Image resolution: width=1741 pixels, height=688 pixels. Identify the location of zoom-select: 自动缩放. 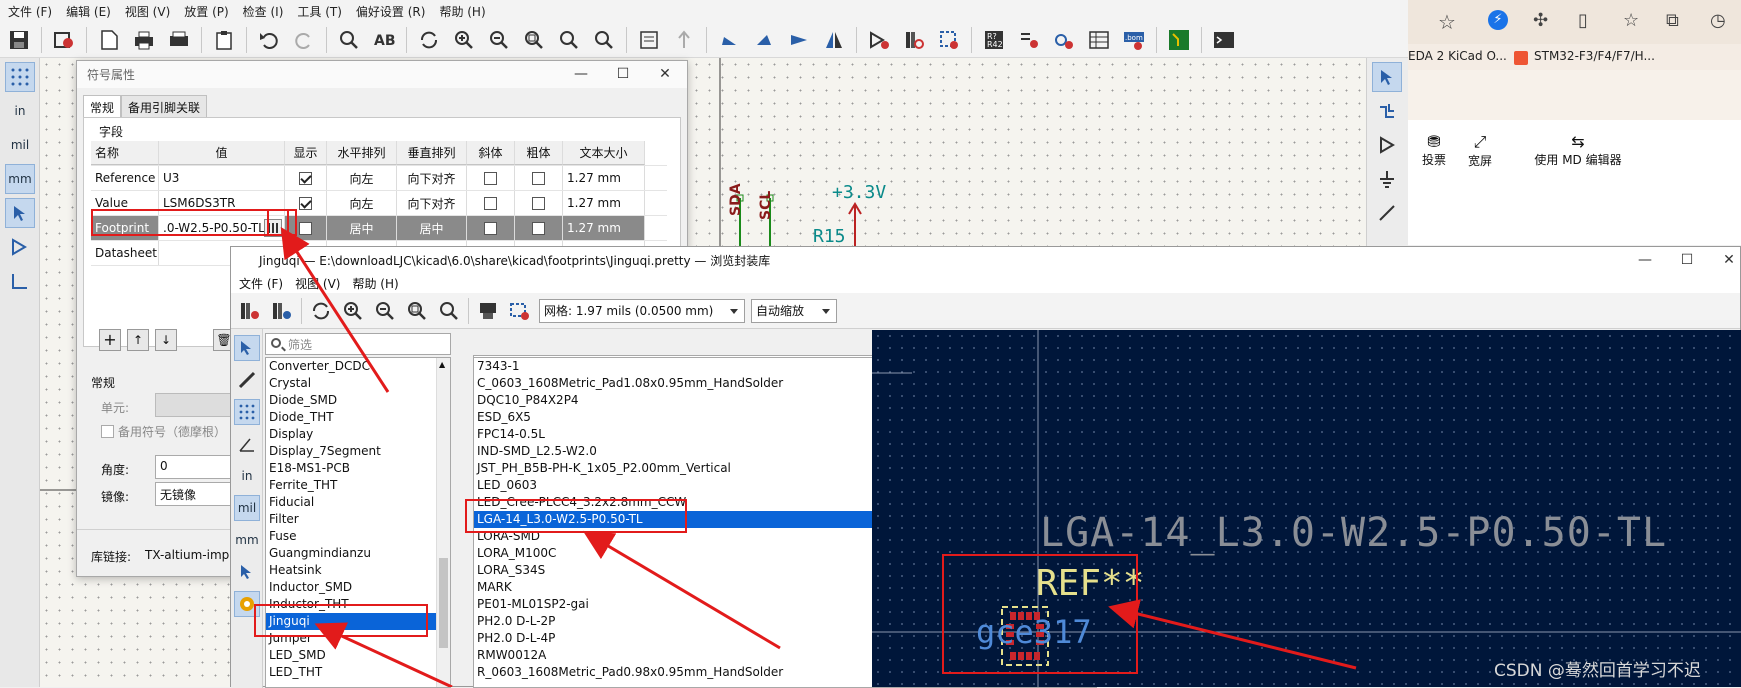
(794, 310).